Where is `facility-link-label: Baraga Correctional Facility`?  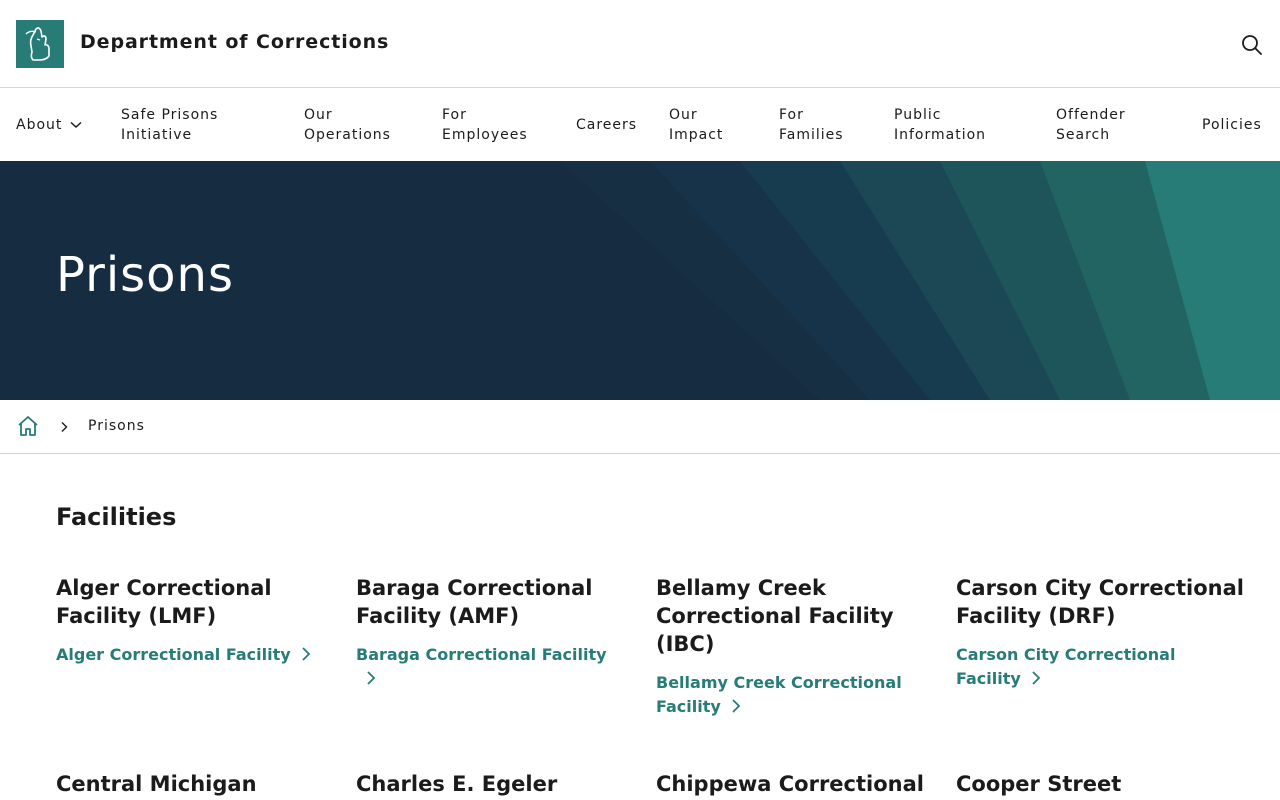
facility-link-label: Baraga Correctional Facility is located at coordinates (481, 654).